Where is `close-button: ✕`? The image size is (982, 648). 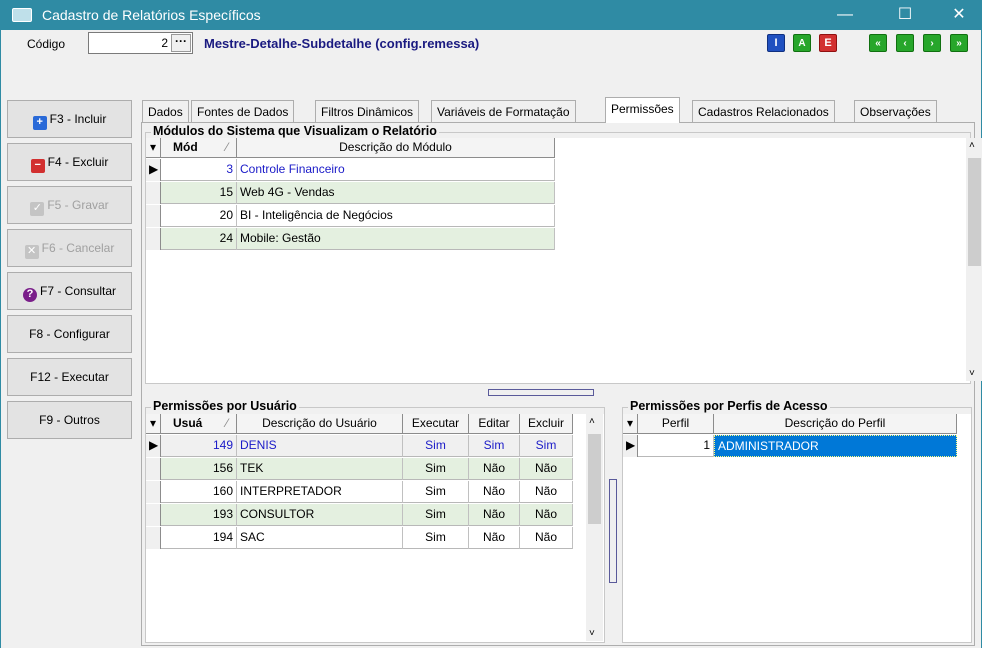
close-button: ✕ is located at coordinates (959, 15).